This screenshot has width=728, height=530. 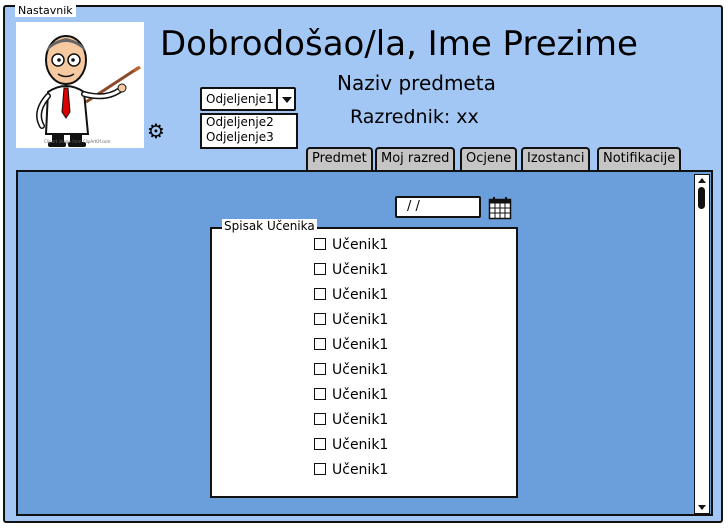 What do you see at coordinates (156, 131) in the screenshot?
I see `gear-icon: ⚙` at bounding box center [156, 131].